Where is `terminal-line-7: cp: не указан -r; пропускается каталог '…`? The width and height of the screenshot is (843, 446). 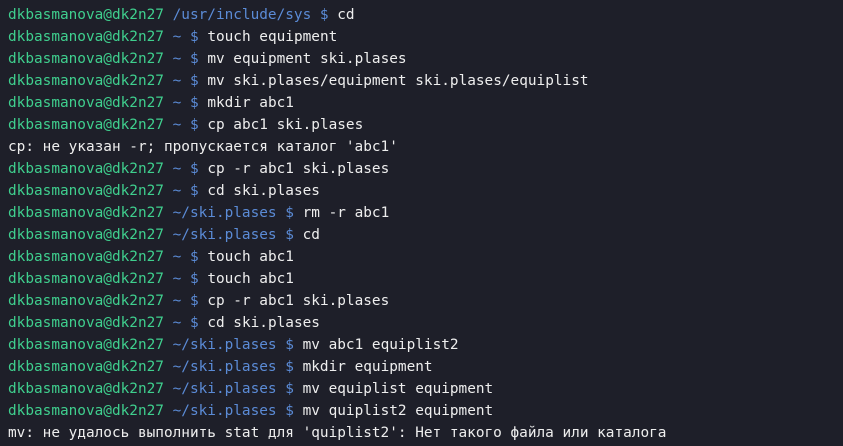 terminal-line-7: cp: не указан -r; пропускается каталог '… is located at coordinates (425, 147).